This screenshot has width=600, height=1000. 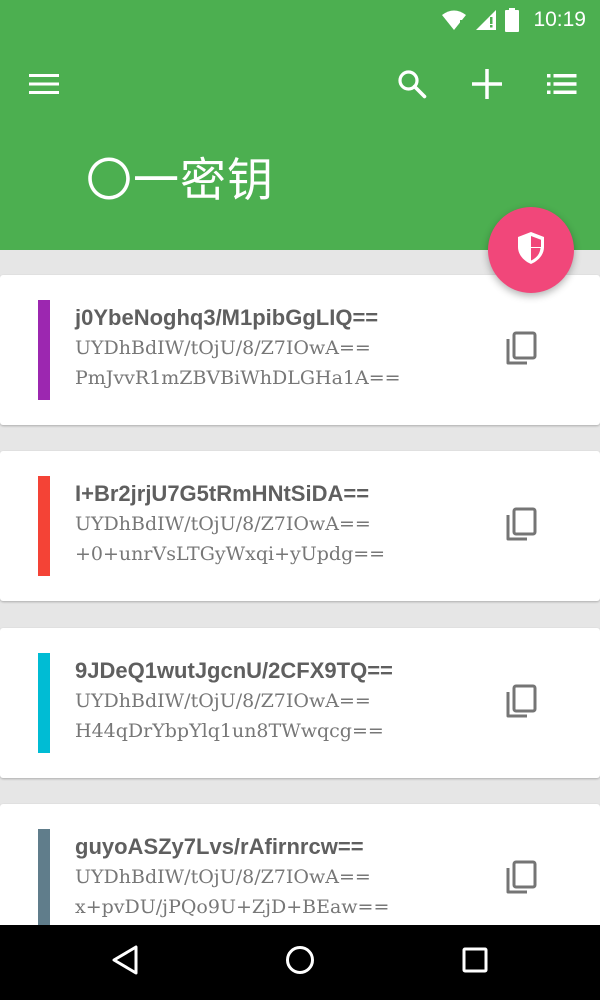 What do you see at coordinates (232, 907) in the screenshot?
I see `key-line-2: x+pvDU/jPQo9U+ZjD+BEaw==` at bounding box center [232, 907].